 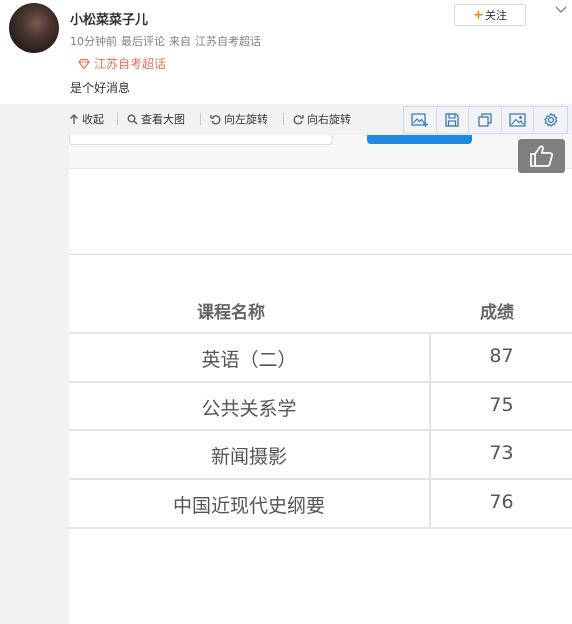 I want to click on collapse-button: 收起, so click(x=86, y=119).